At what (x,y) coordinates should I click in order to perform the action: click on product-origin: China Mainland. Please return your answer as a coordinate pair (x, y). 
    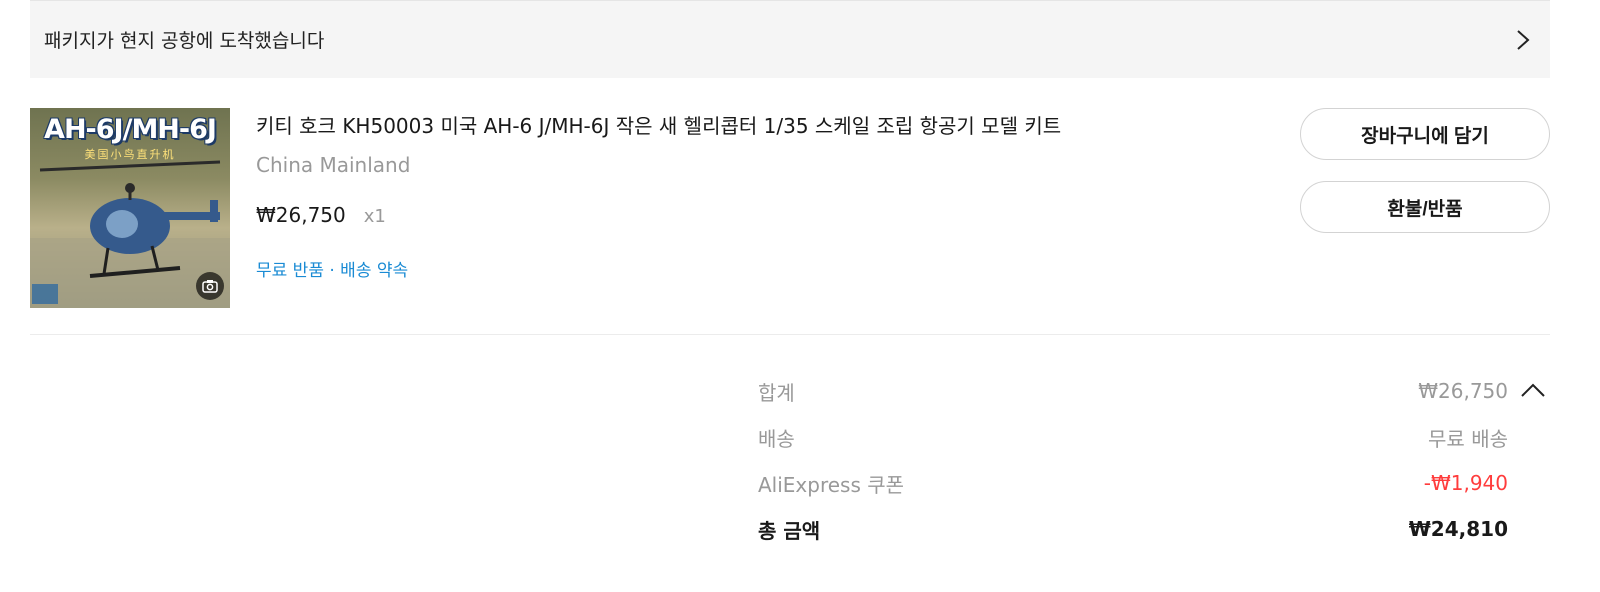
    Looking at the image, I should click on (333, 165).